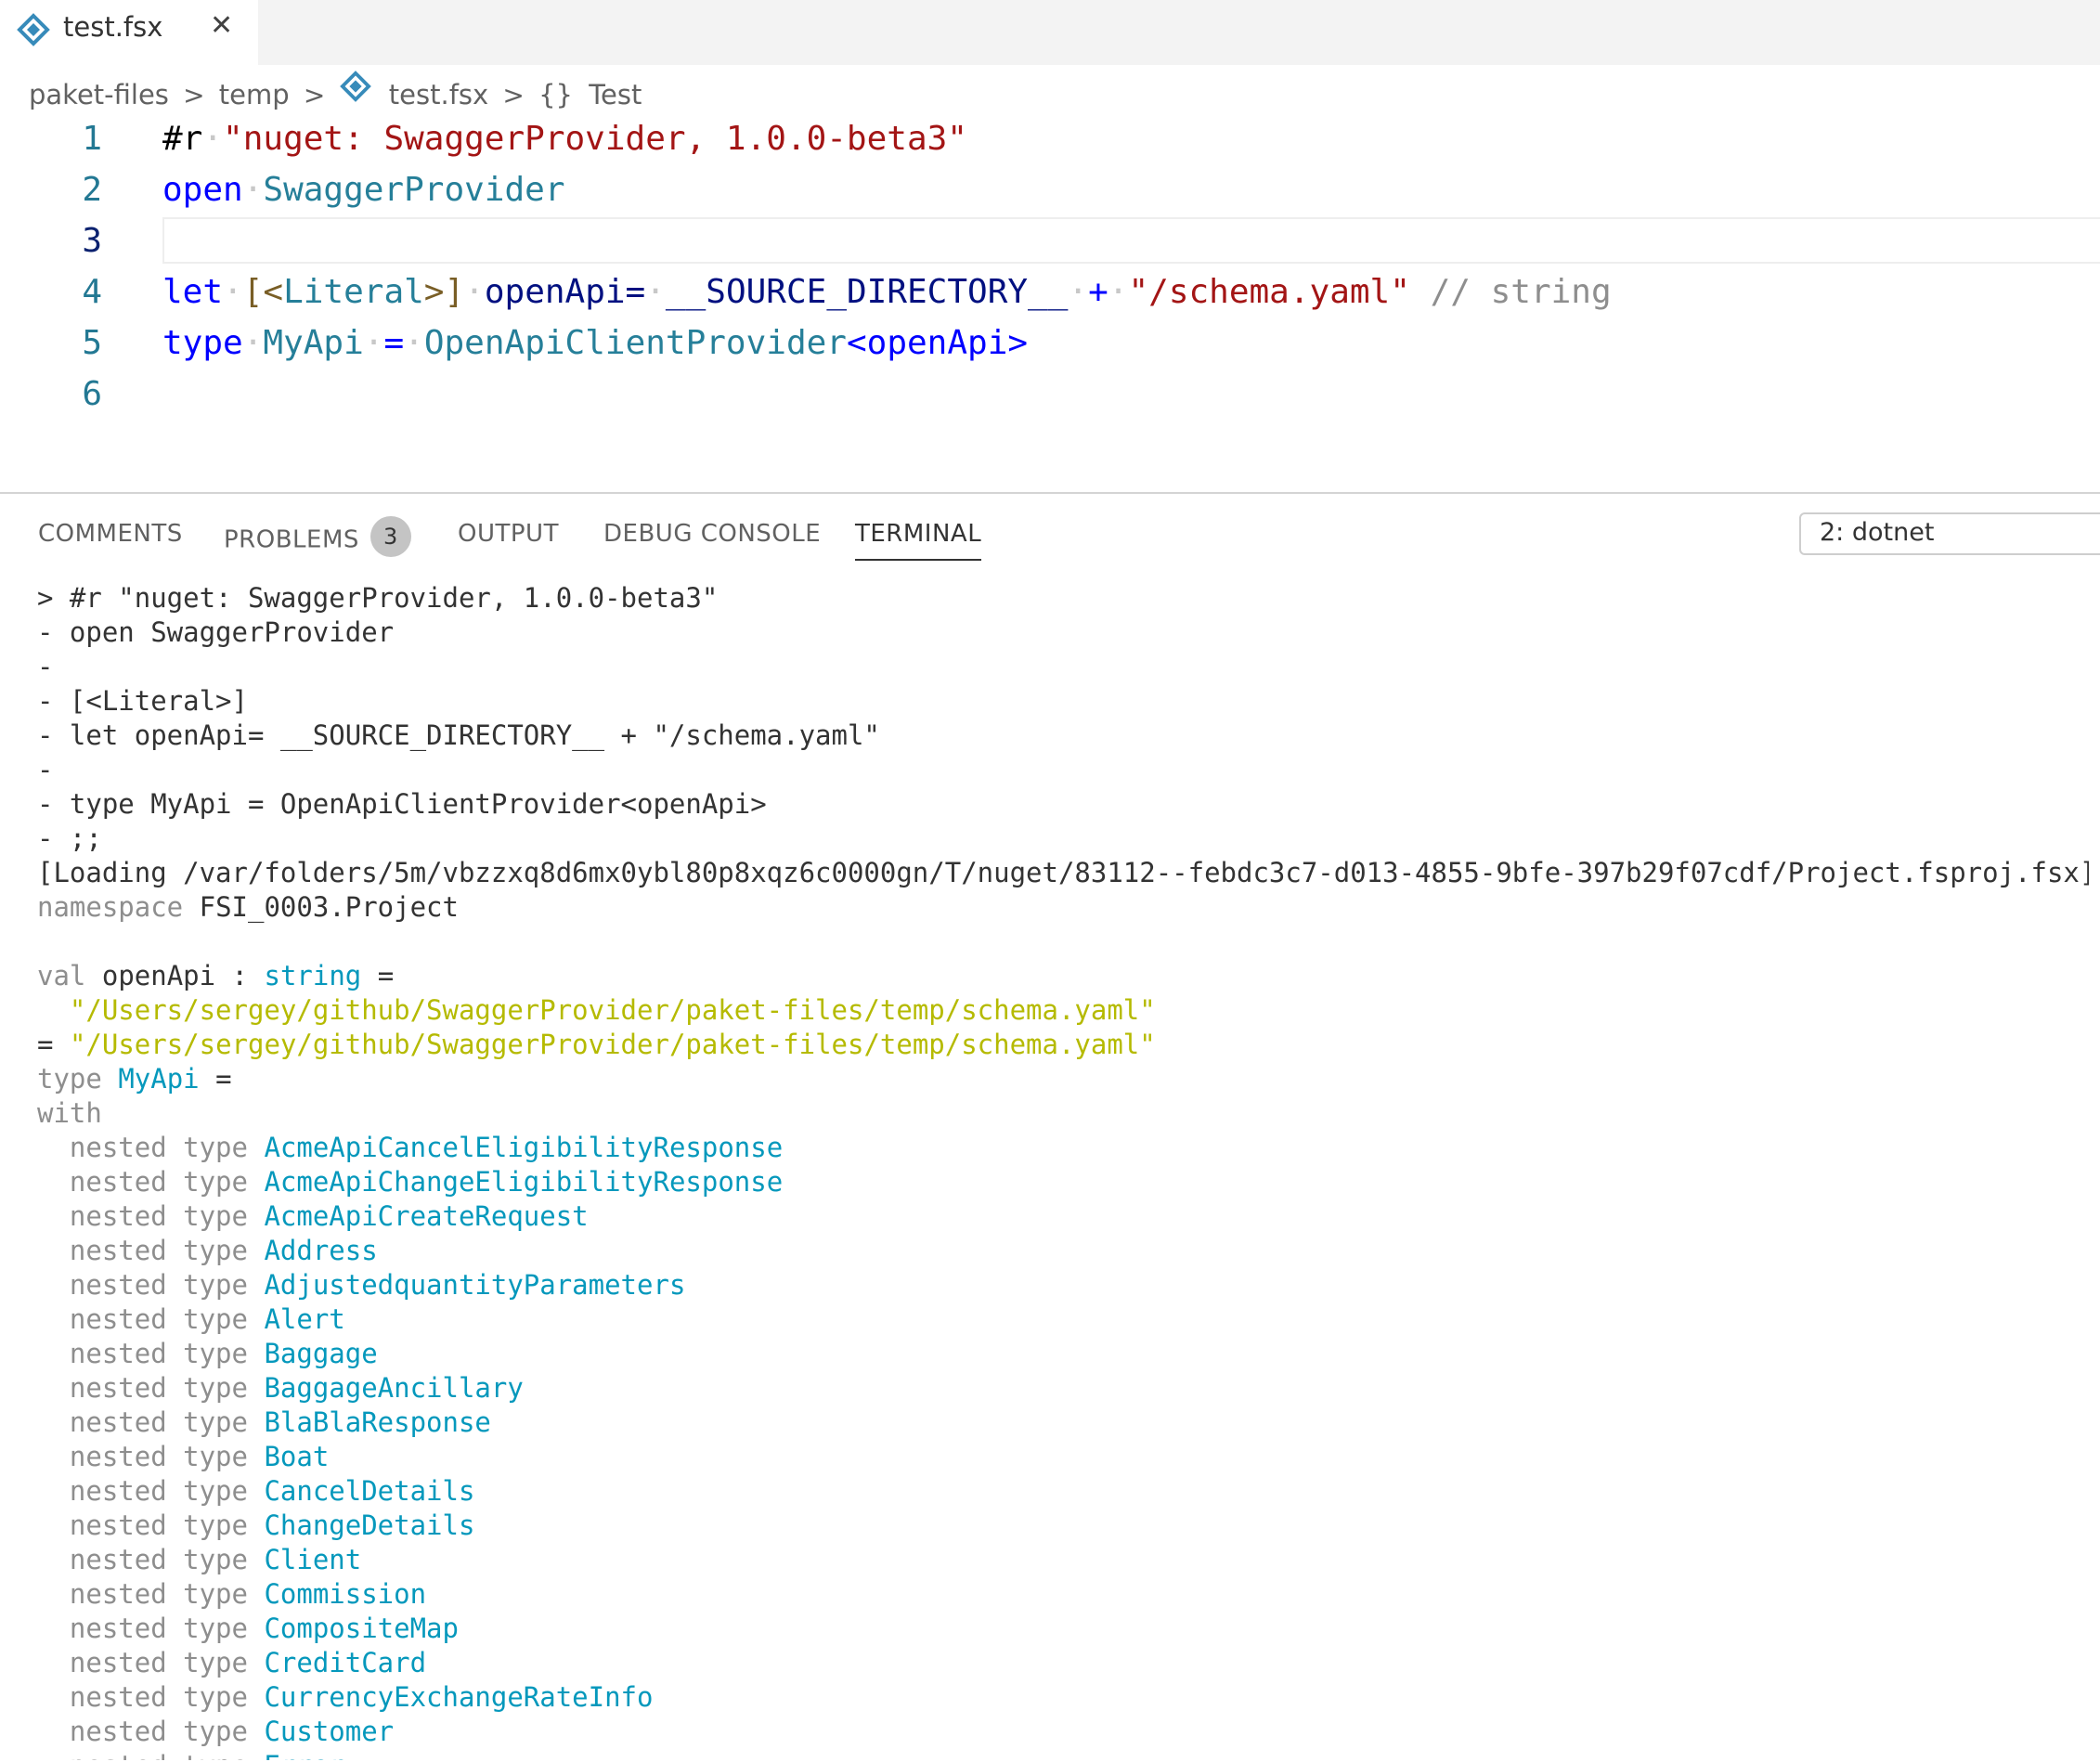  Describe the element at coordinates (459, 1697) in the screenshot. I see `nested-type-name: CurrencyExchangeRateInfo` at that location.